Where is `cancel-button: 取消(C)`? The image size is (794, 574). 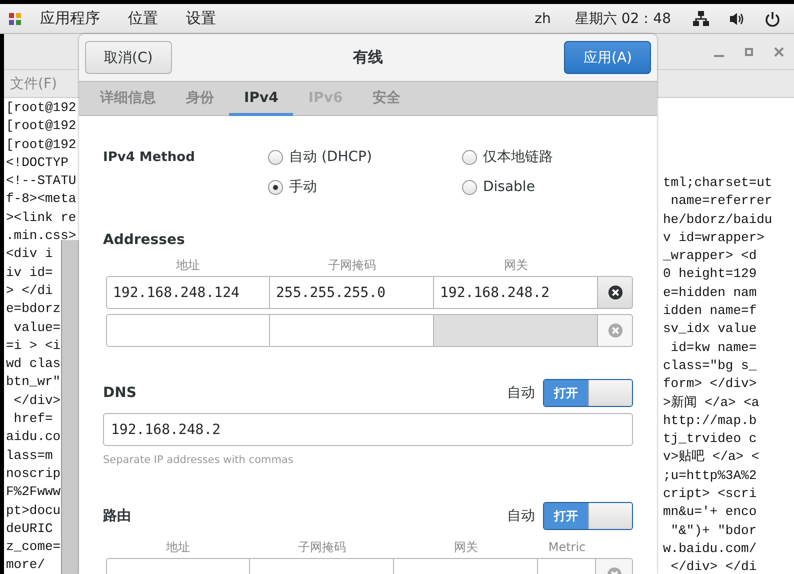
cancel-button: 取消(C) is located at coordinates (128, 57).